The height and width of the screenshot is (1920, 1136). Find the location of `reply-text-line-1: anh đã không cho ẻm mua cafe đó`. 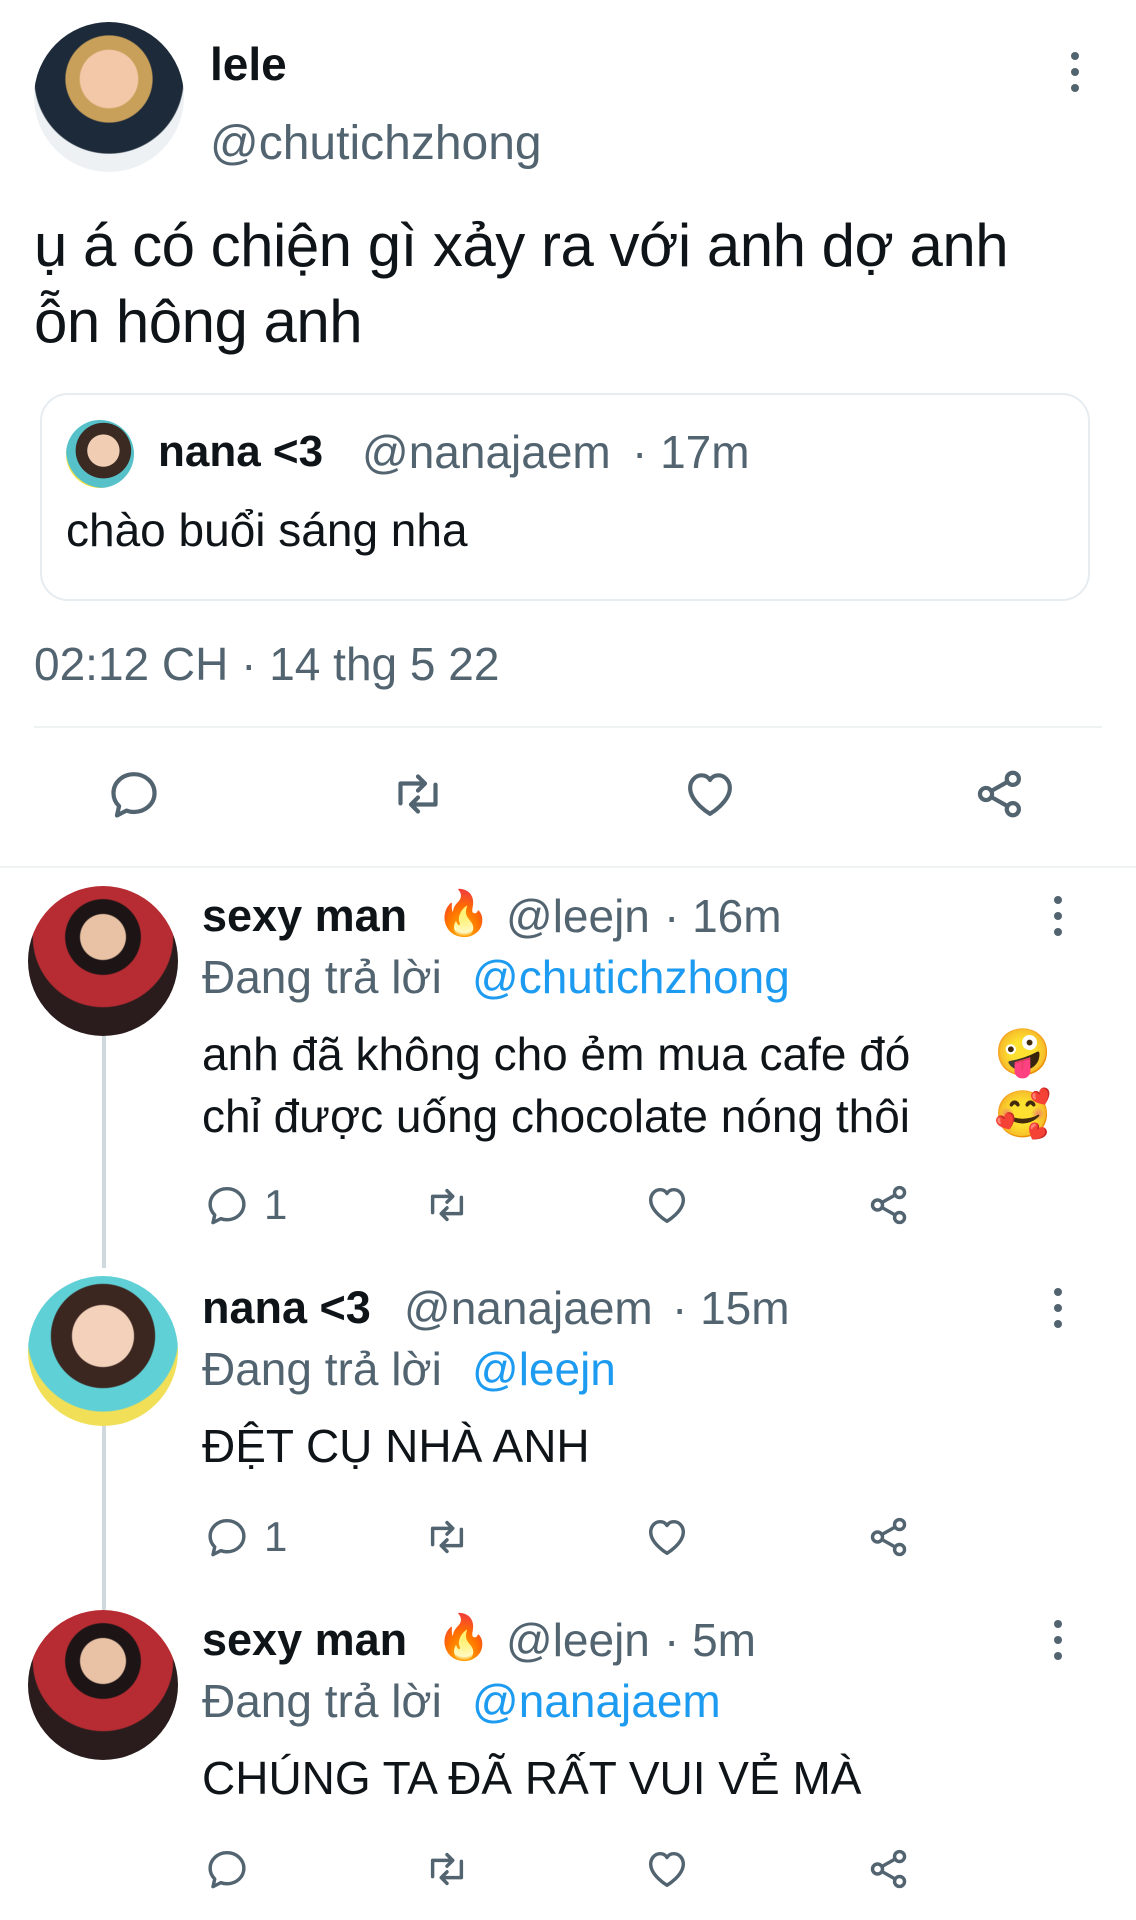

reply-text-line-1: anh đã không cho ẻm mua cafe đó is located at coordinates (556, 1054).